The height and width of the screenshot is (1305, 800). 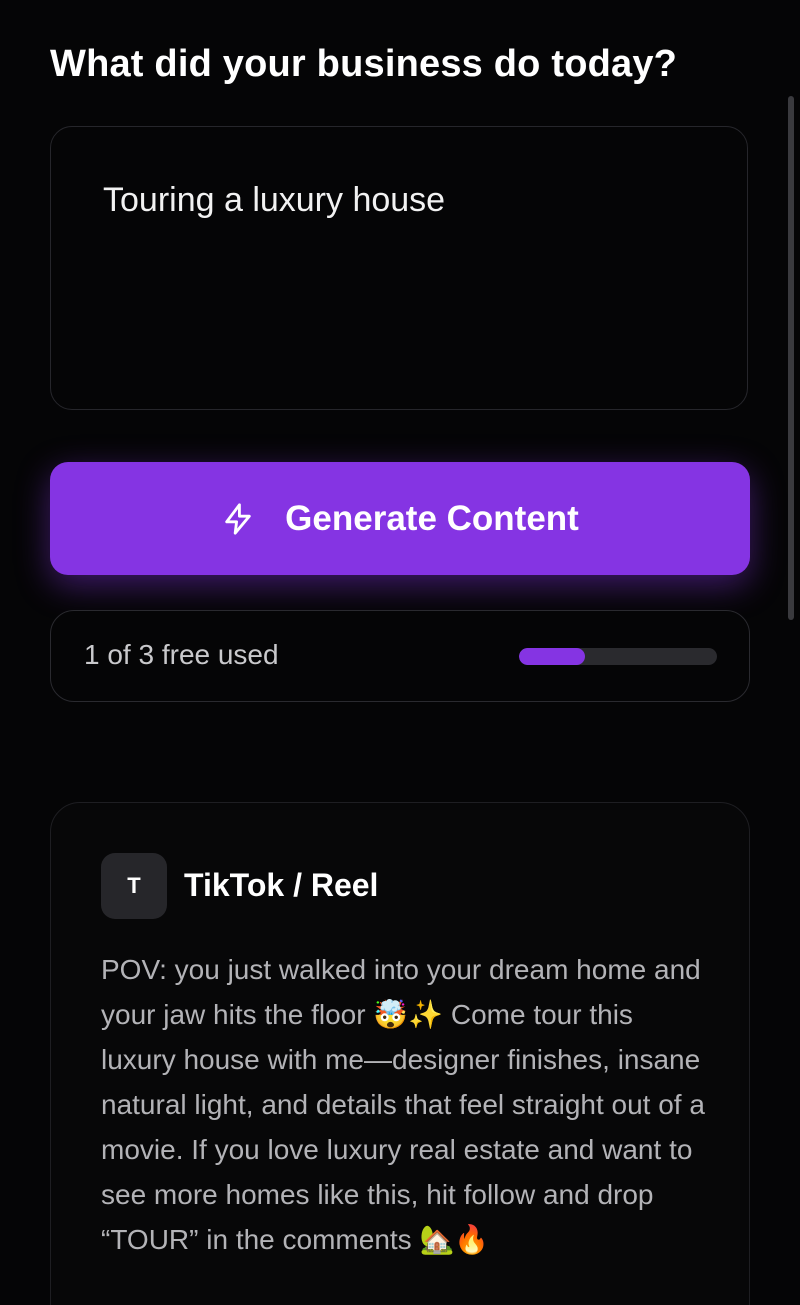 What do you see at coordinates (400, 656) in the screenshot?
I see `free-usage-meter: 1 of 3 free used` at bounding box center [400, 656].